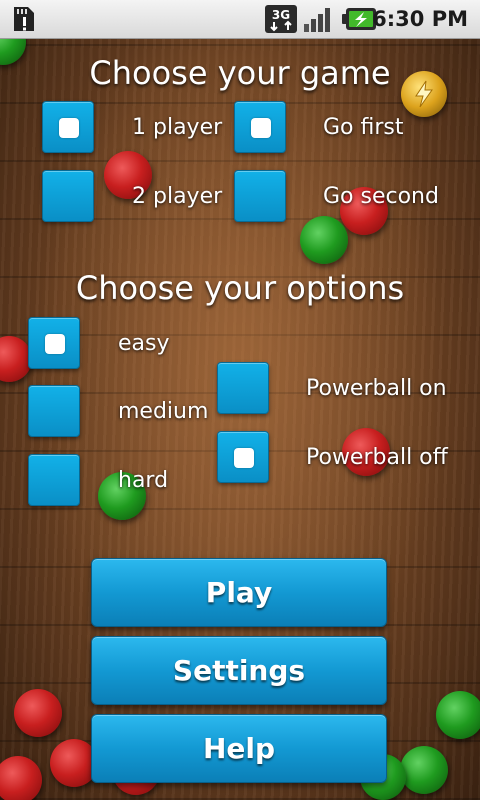  I want to click on powerball-on-checkbox, so click(243, 388).